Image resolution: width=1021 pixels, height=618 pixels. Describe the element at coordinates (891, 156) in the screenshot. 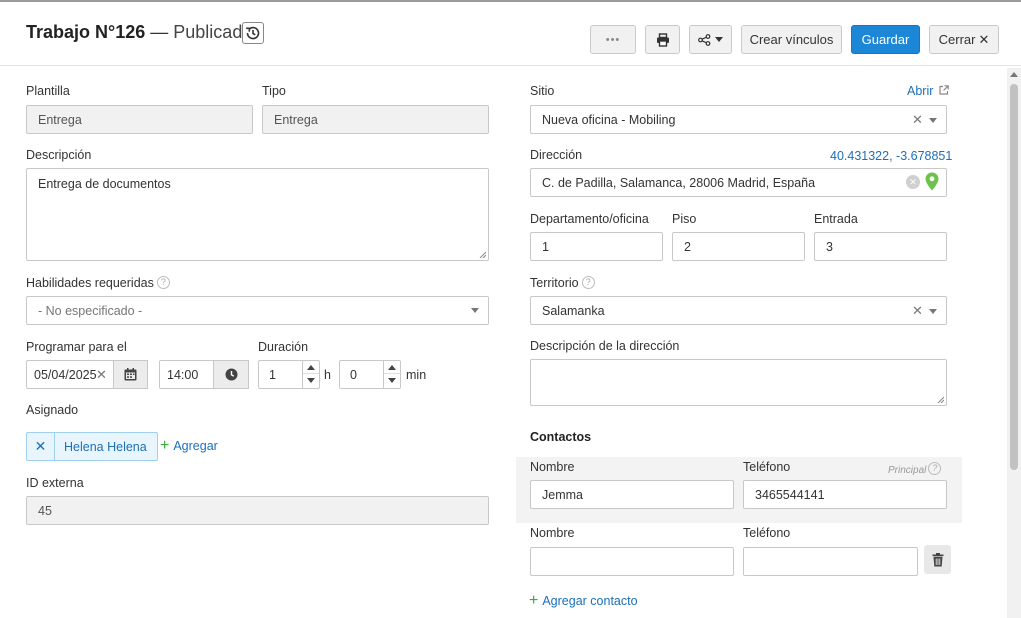

I see `coordinates-link: 40.431322, -3.678851` at that location.